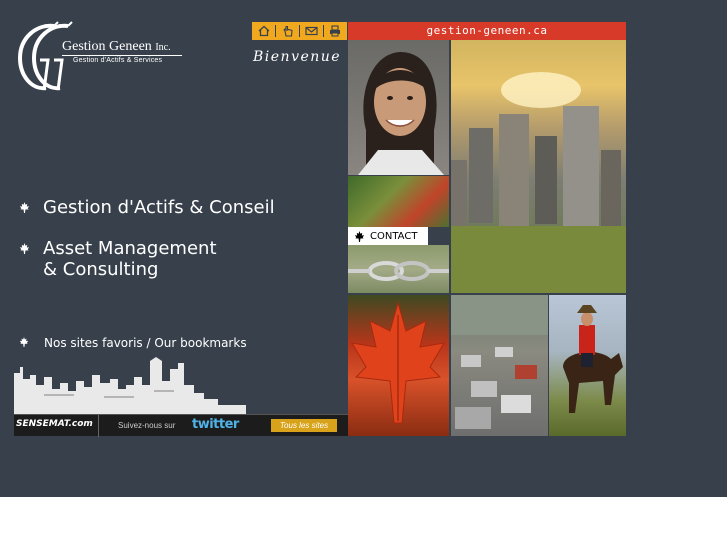 The height and width of the screenshot is (545, 727). I want to click on city-skyline-image, so click(130, 386).